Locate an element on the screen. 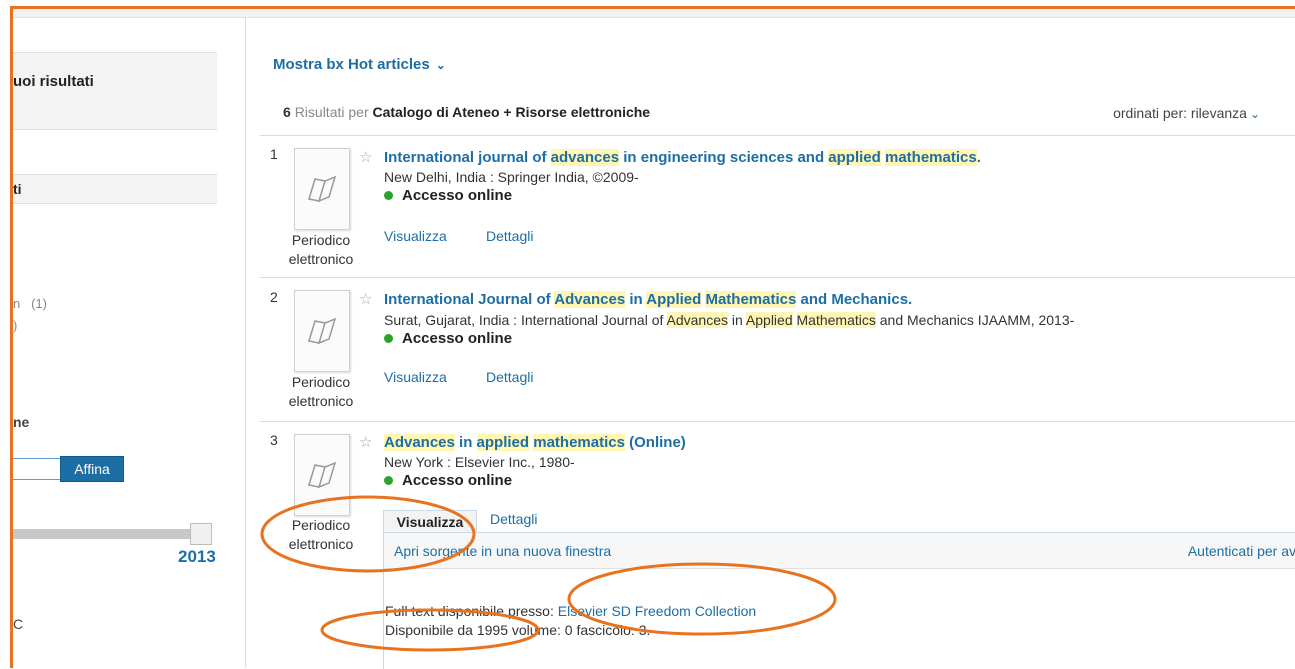 The image size is (1295, 669). hot-articles-toggle: Mostra bx Hot articles ⌄ is located at coordinates (359, 64).